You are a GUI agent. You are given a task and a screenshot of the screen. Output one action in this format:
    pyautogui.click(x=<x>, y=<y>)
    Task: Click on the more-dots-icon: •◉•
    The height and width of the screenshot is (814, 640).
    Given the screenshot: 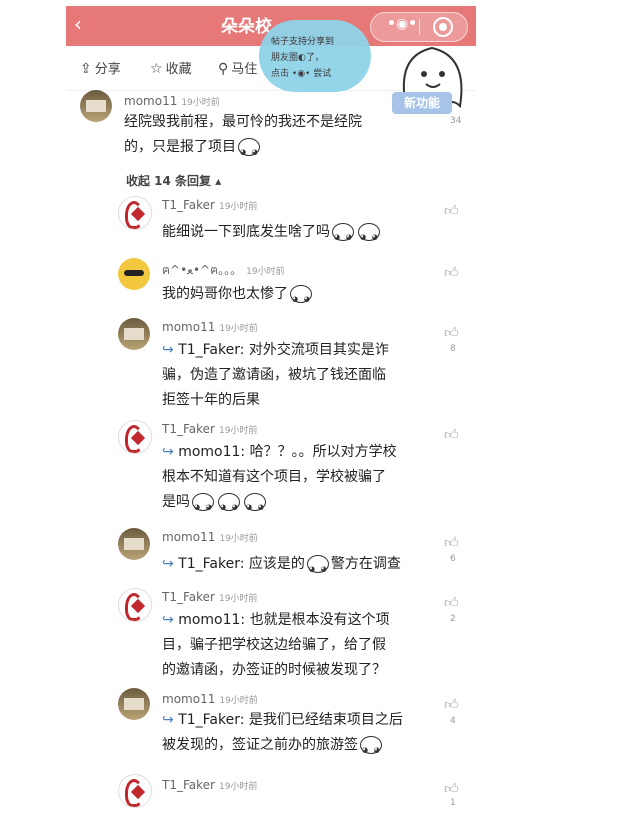 What is the action you would take?
    pyautogui.click(x=301, y=74)
    